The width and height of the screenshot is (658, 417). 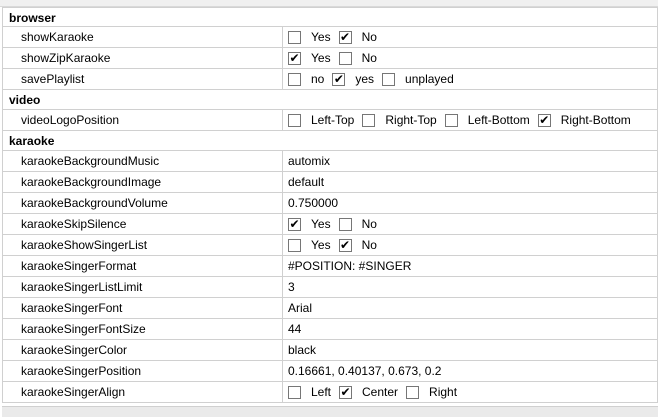 I want to click on setting-key: karaokeSingerFontSize, so click(x=143, y=329).